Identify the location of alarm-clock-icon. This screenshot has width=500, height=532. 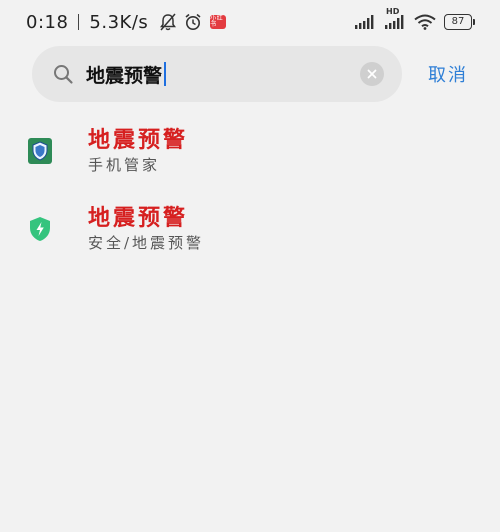
(193, 21).